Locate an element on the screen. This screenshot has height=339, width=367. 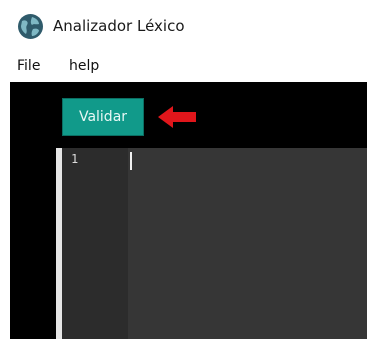
menu-file: File is located at coordinates (28, 66).